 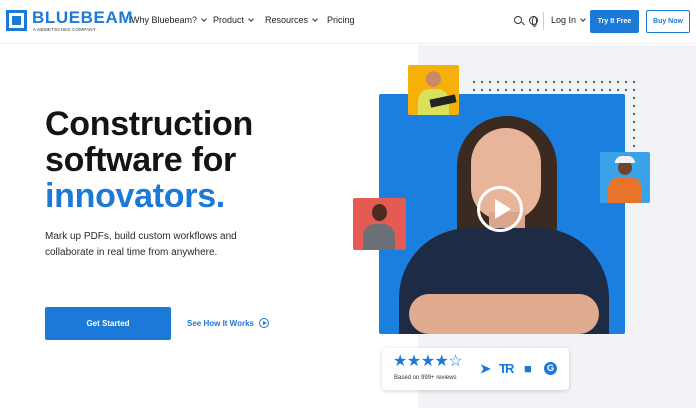 I want to click on login-link: Log In, so click(x=568, y=20).